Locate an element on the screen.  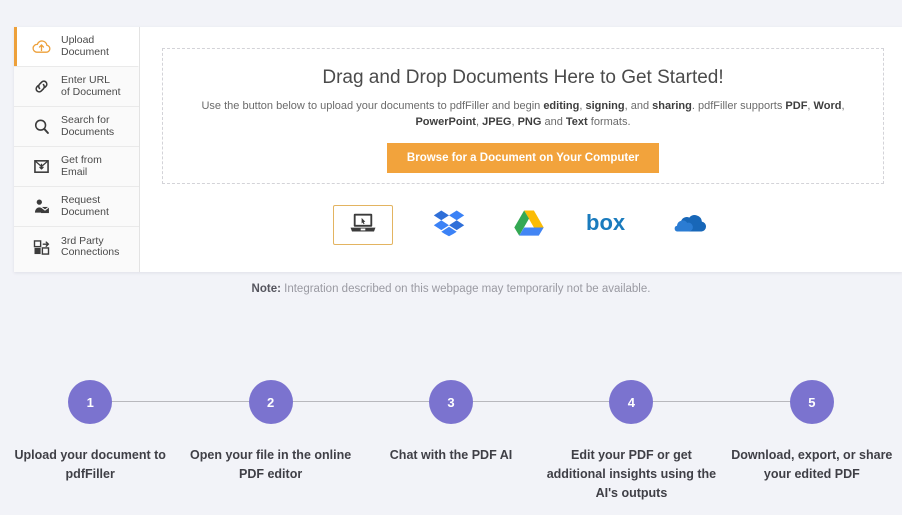
sidebar-item-label: Get from Email is located at coordinates (81, 166).